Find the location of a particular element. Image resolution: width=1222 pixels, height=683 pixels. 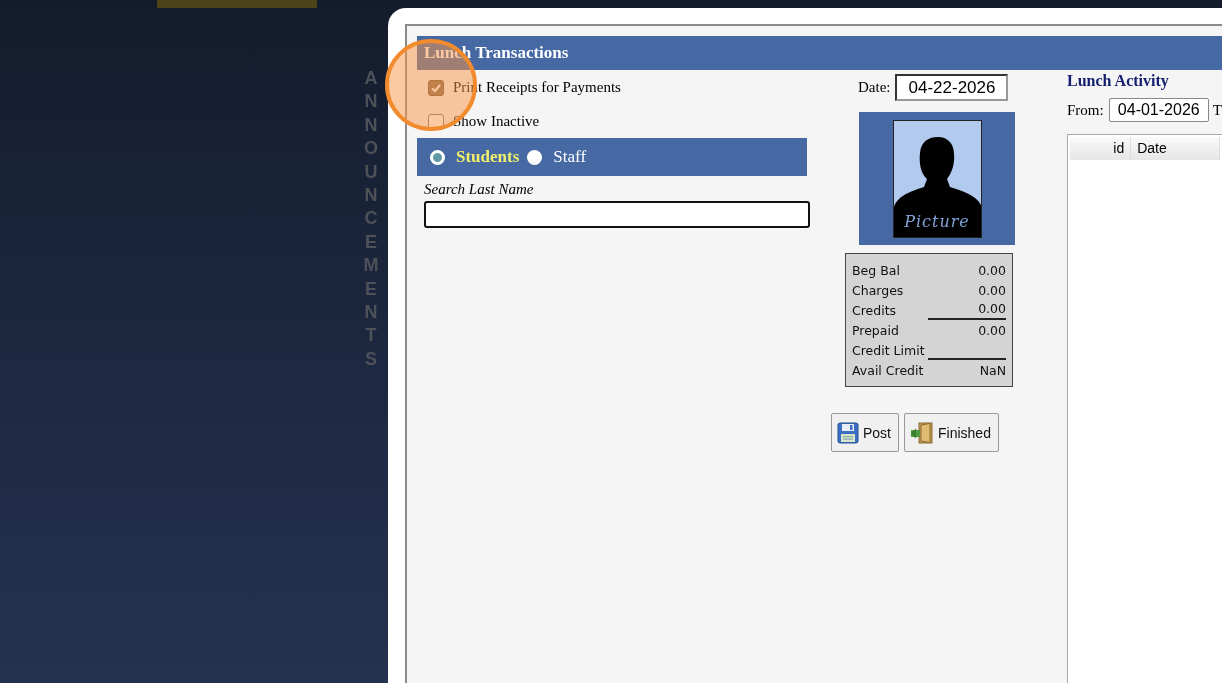

from-date-field: 04-01-2026 is located at coordinates (1158, 110).